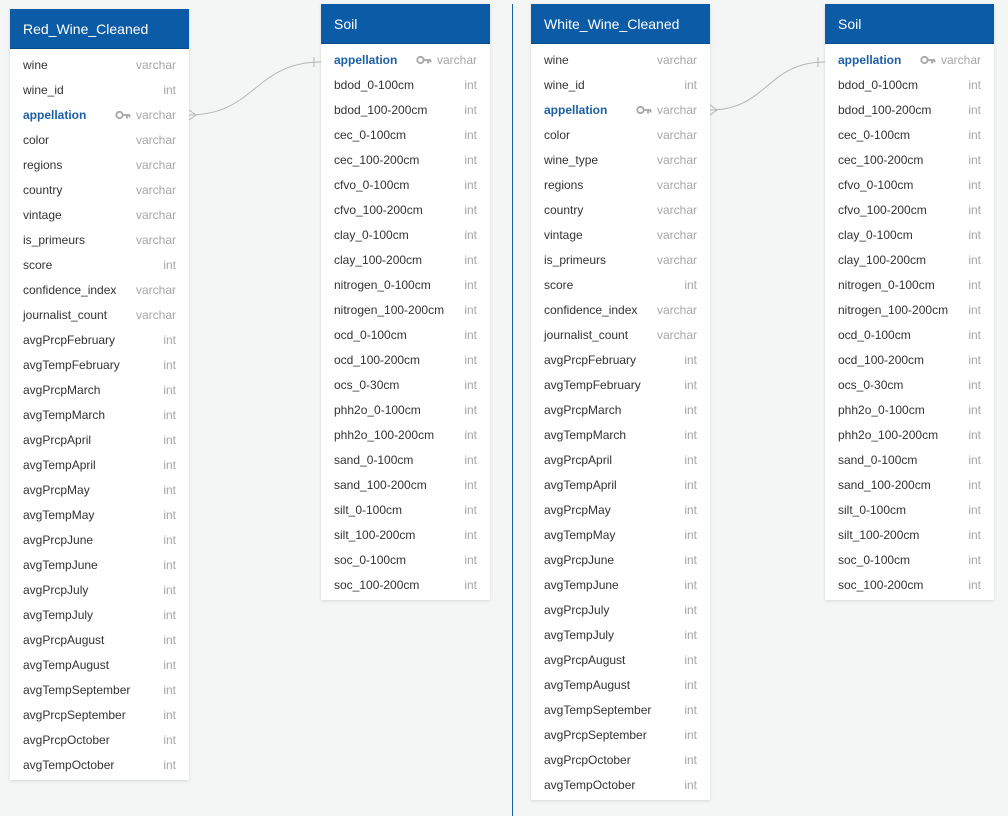 Image resolution: width=1008 pixels, height=816 pixels. I want to click on column-row: nitrogen_100-200cm int, so click(909, 309).